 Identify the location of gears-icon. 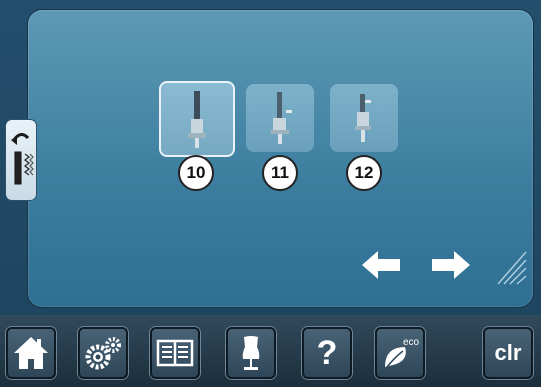
(103, 353).